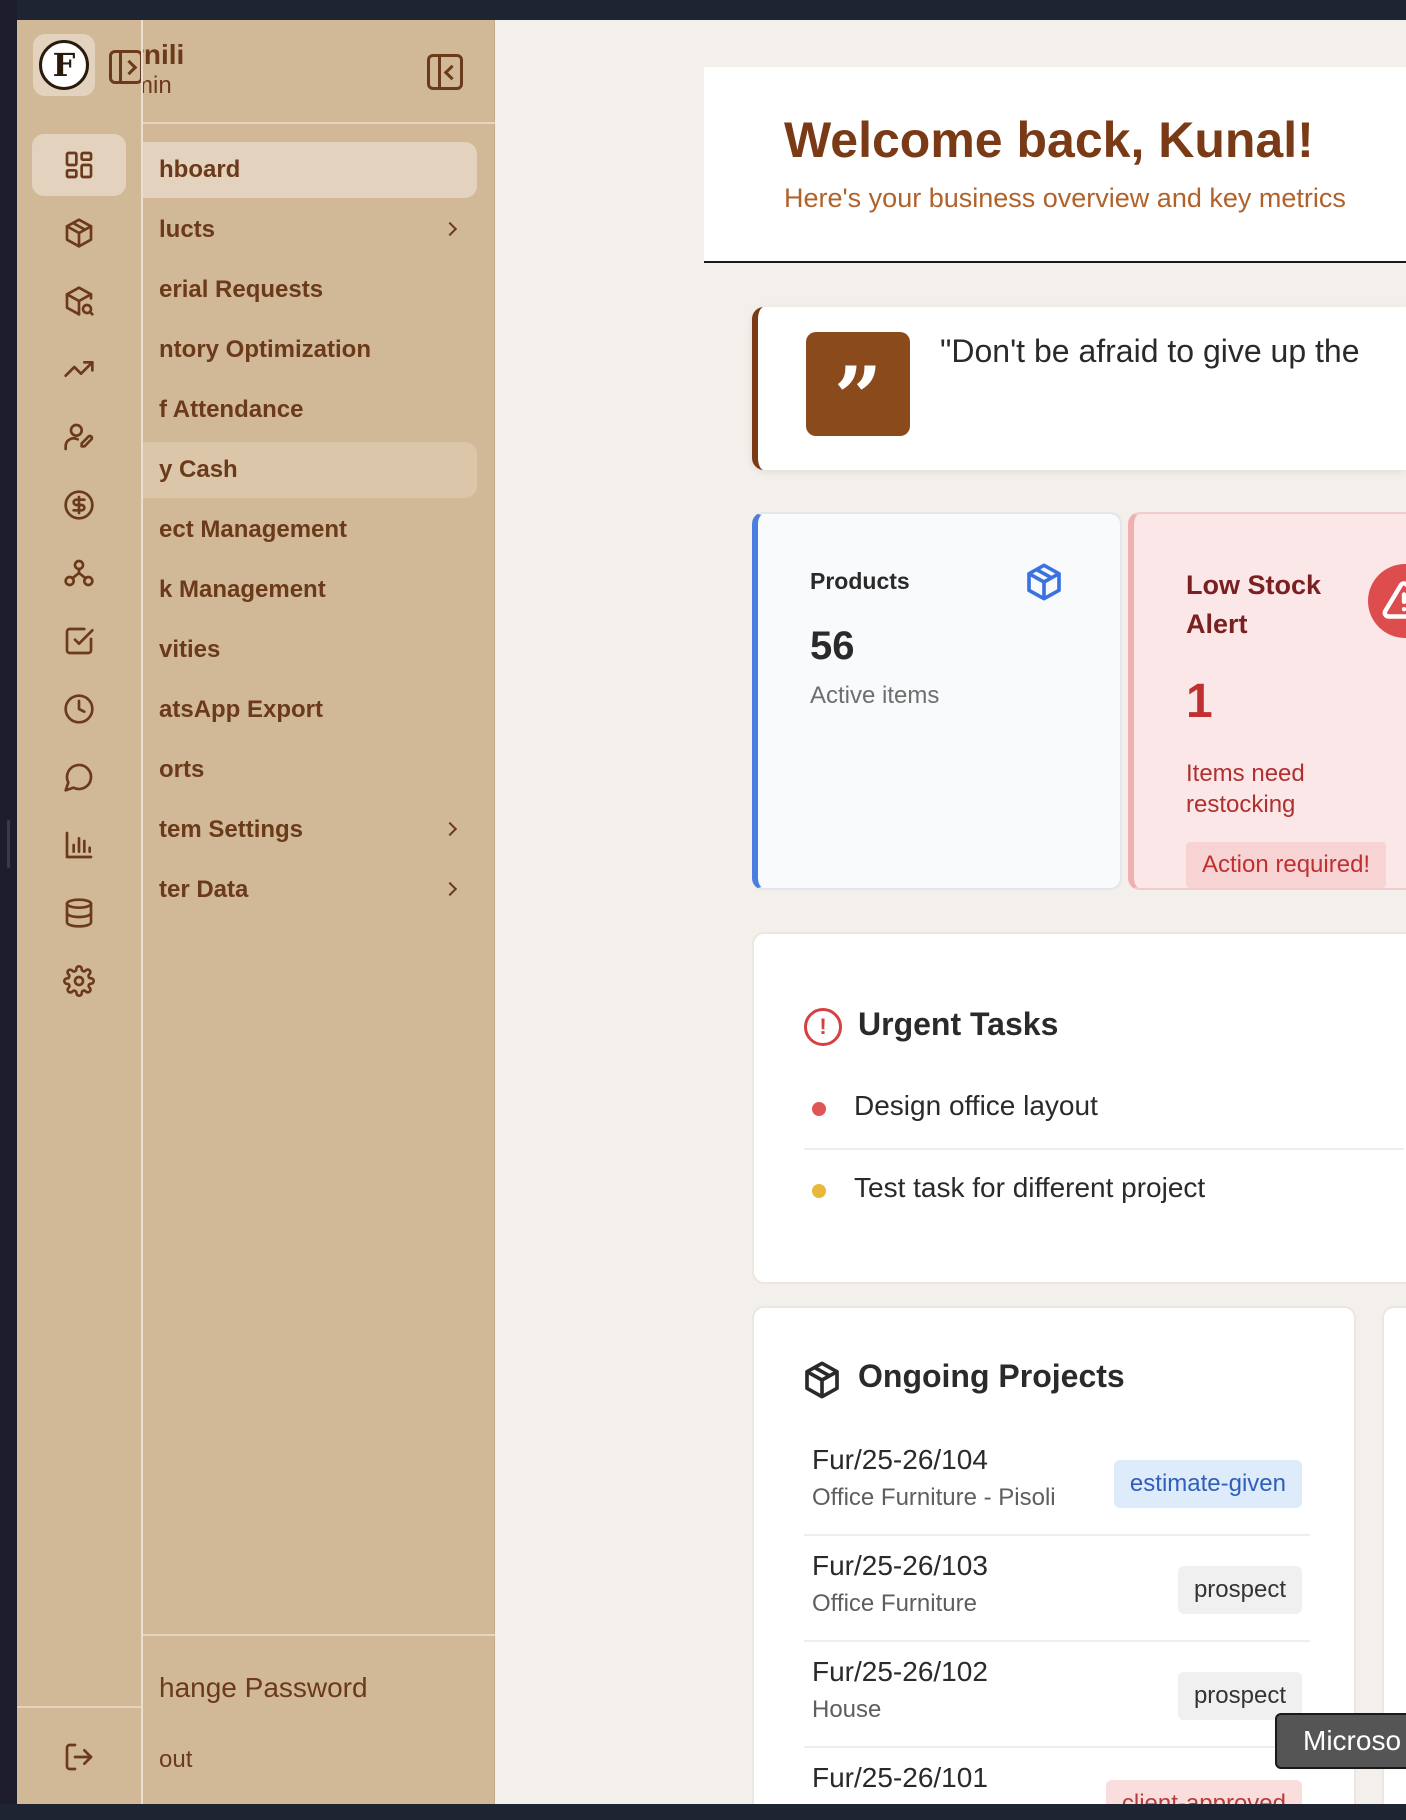 This screenshot has width=1406, height=1820. I want to click on resize-handle, so click(8, 844).